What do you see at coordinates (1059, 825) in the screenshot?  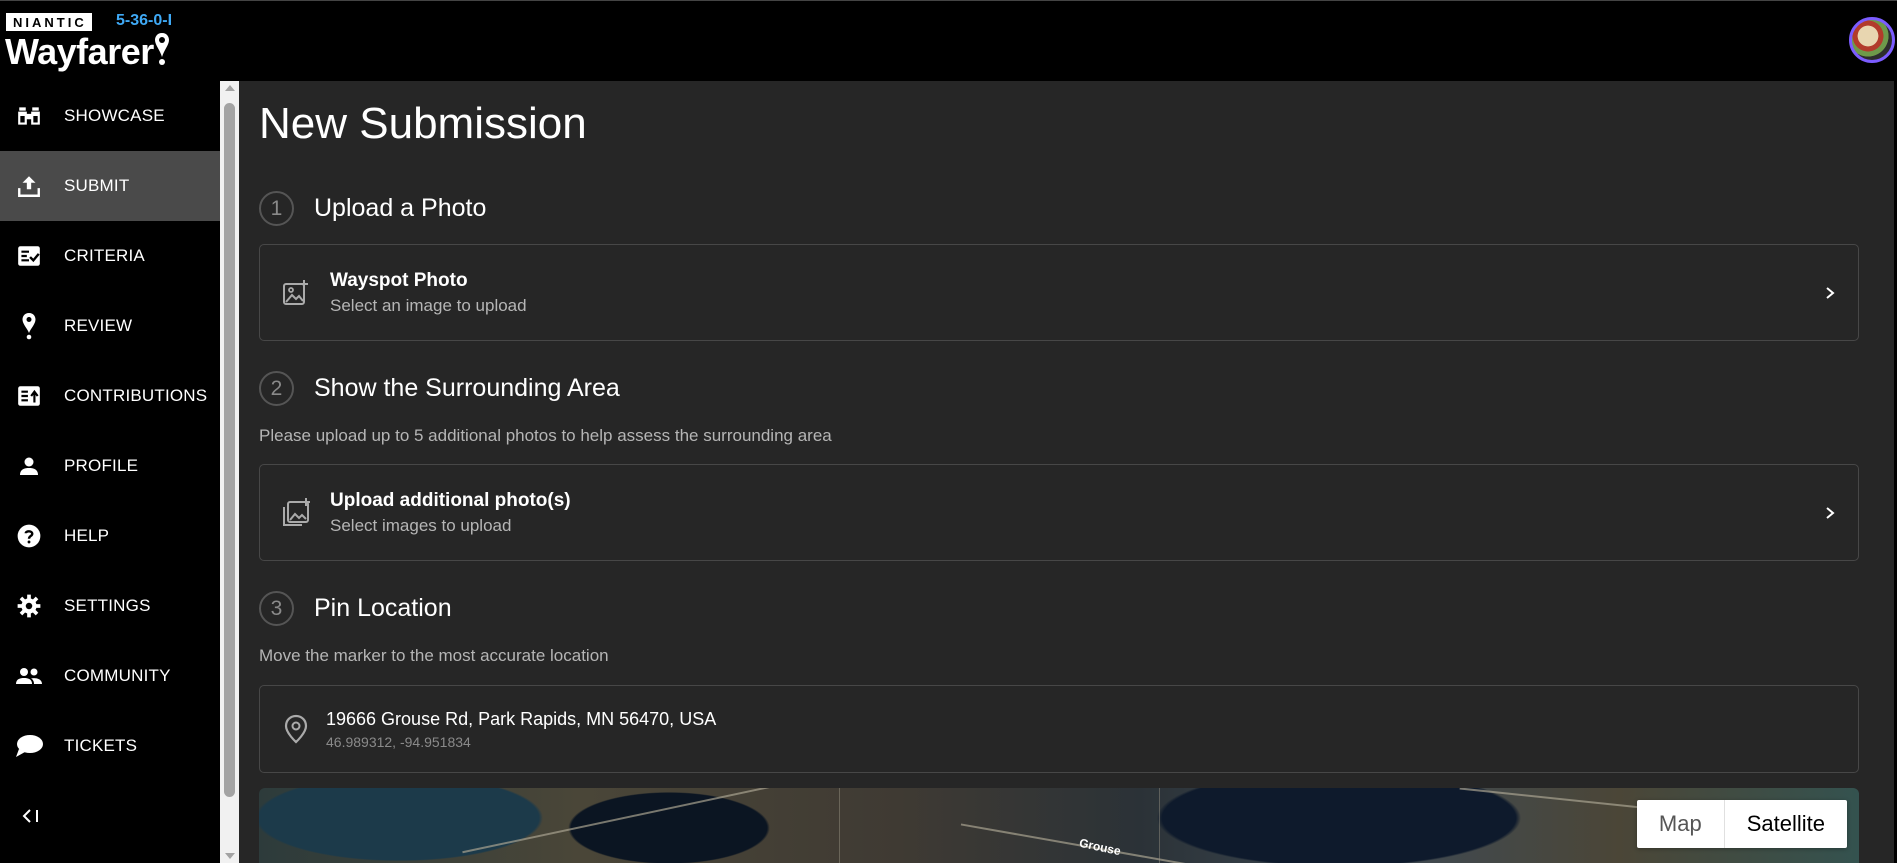 I see `satellite-map: Grouse Map Satellite` at bounding box center [1059, 825].